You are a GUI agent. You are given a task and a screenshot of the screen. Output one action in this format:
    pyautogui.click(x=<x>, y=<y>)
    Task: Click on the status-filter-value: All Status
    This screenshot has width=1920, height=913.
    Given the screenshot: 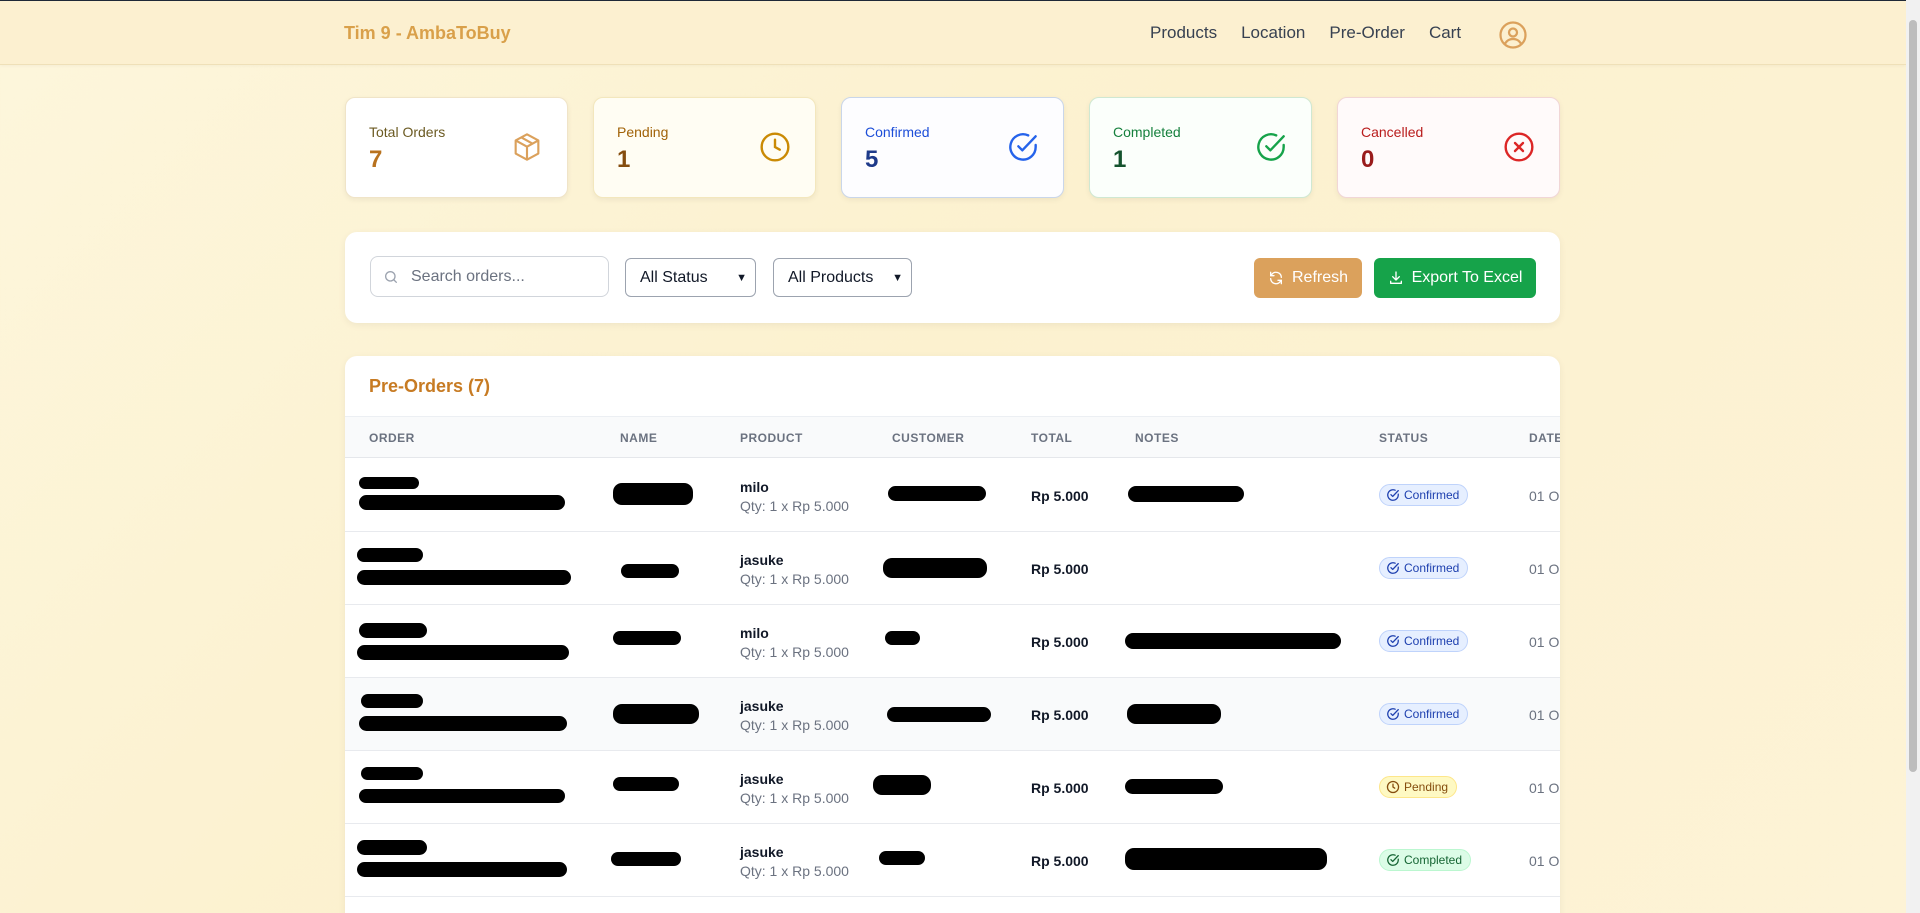 What is the action you would take?
    pyautogui.click(x=674, y=277)
    